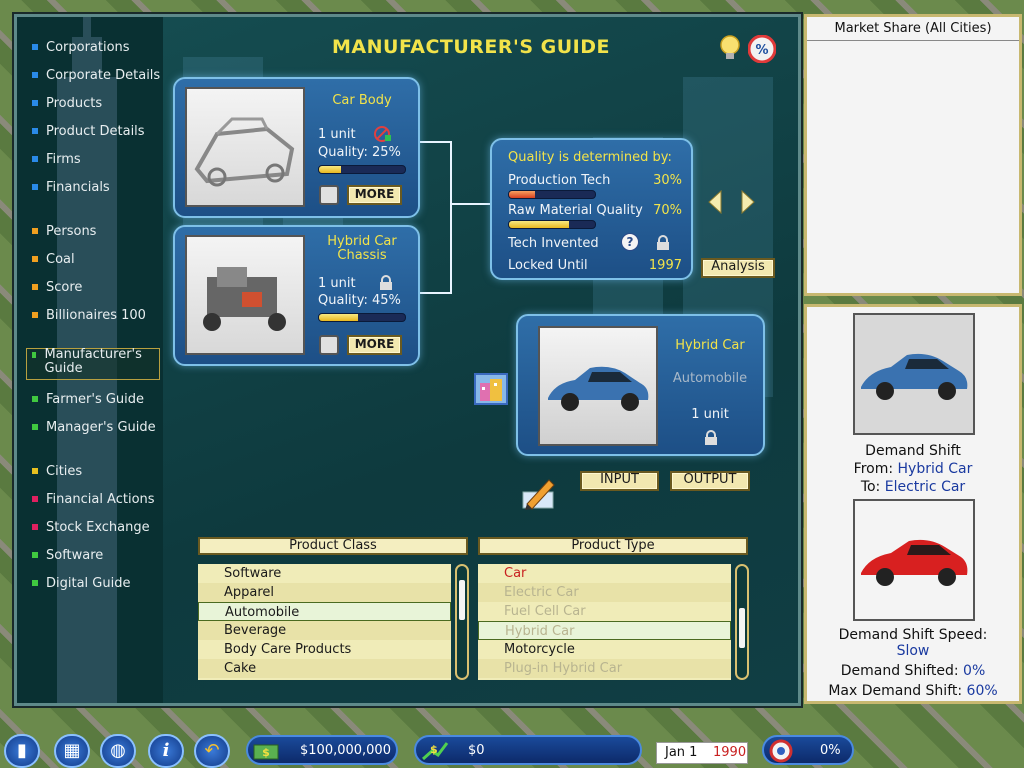  Describe the element at coordinates (435, 751) in the screenshot. I see `profit-icon: $` at that location.